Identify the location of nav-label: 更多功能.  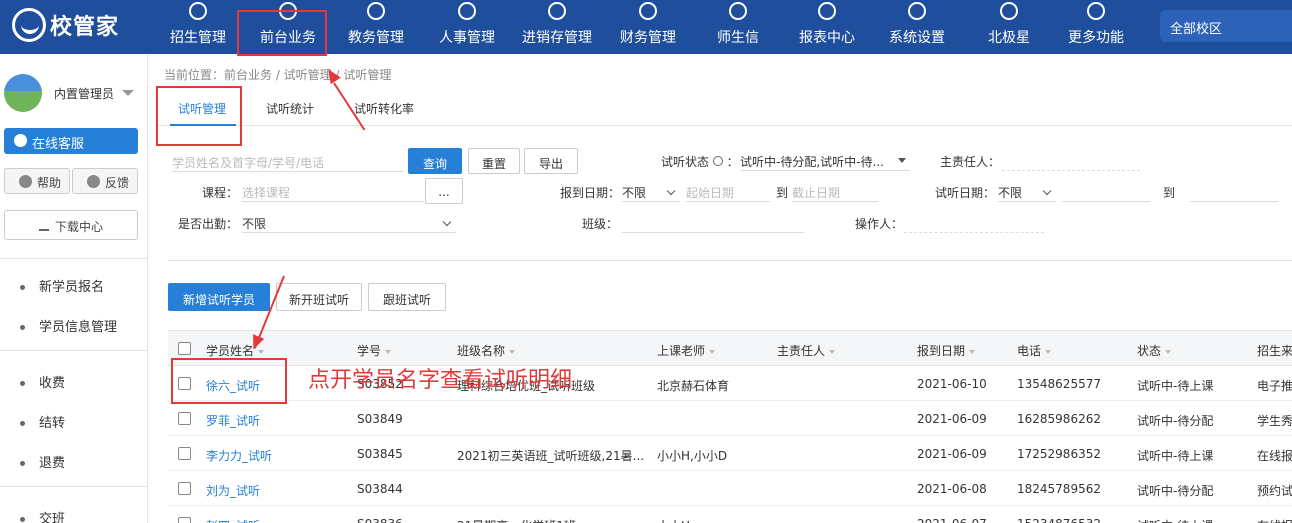
(1096, 38).